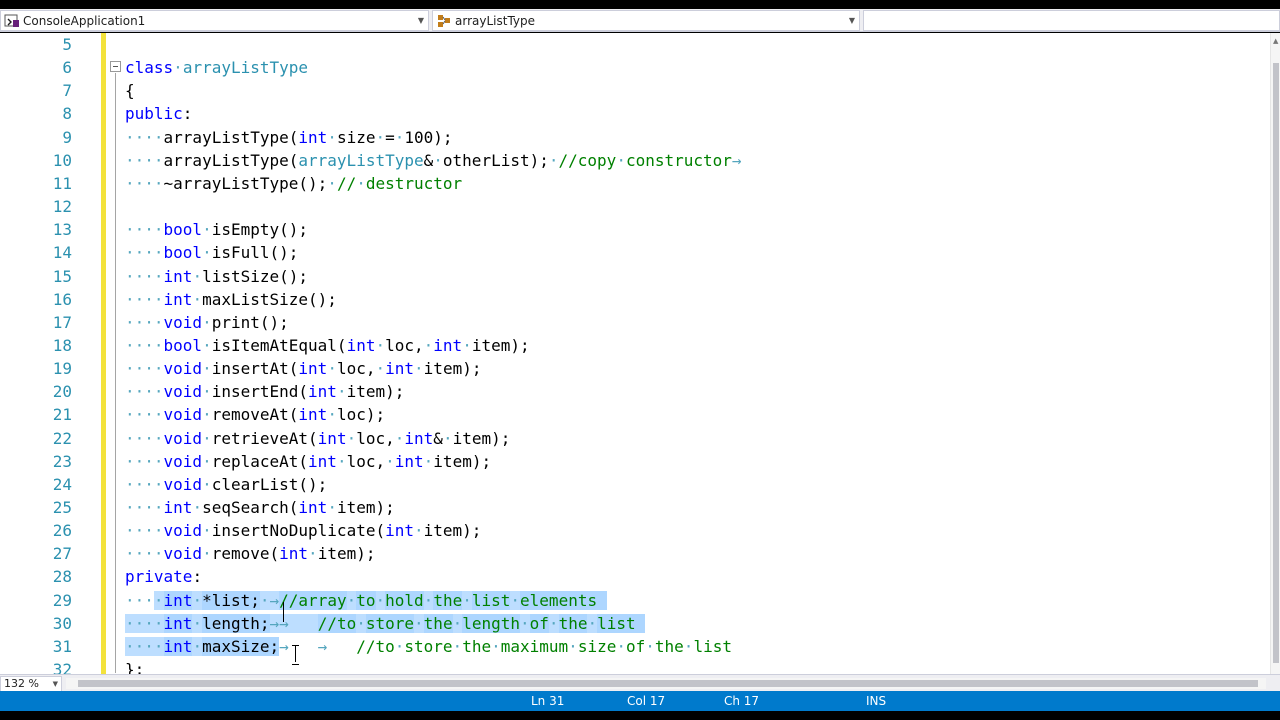 The height and width of the screenshot is (720, 1280). Describe the element at coordinates (1276, 363) in the screenshot. I see `vertical-scroll-thumb` at that location.